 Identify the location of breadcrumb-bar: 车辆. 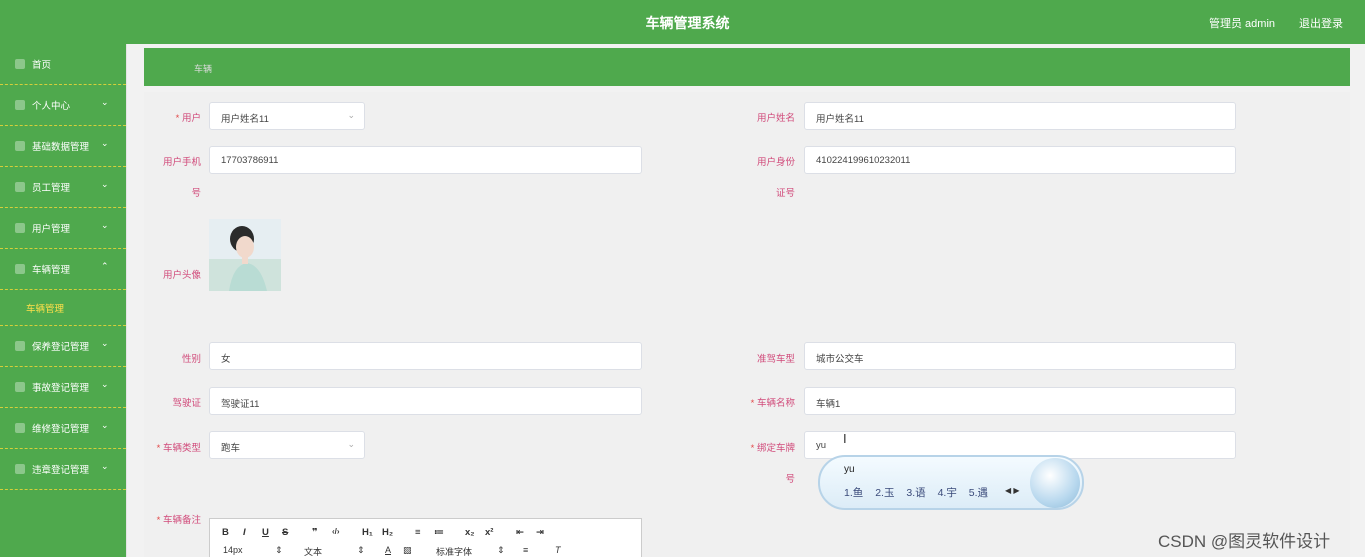
(747, 67).